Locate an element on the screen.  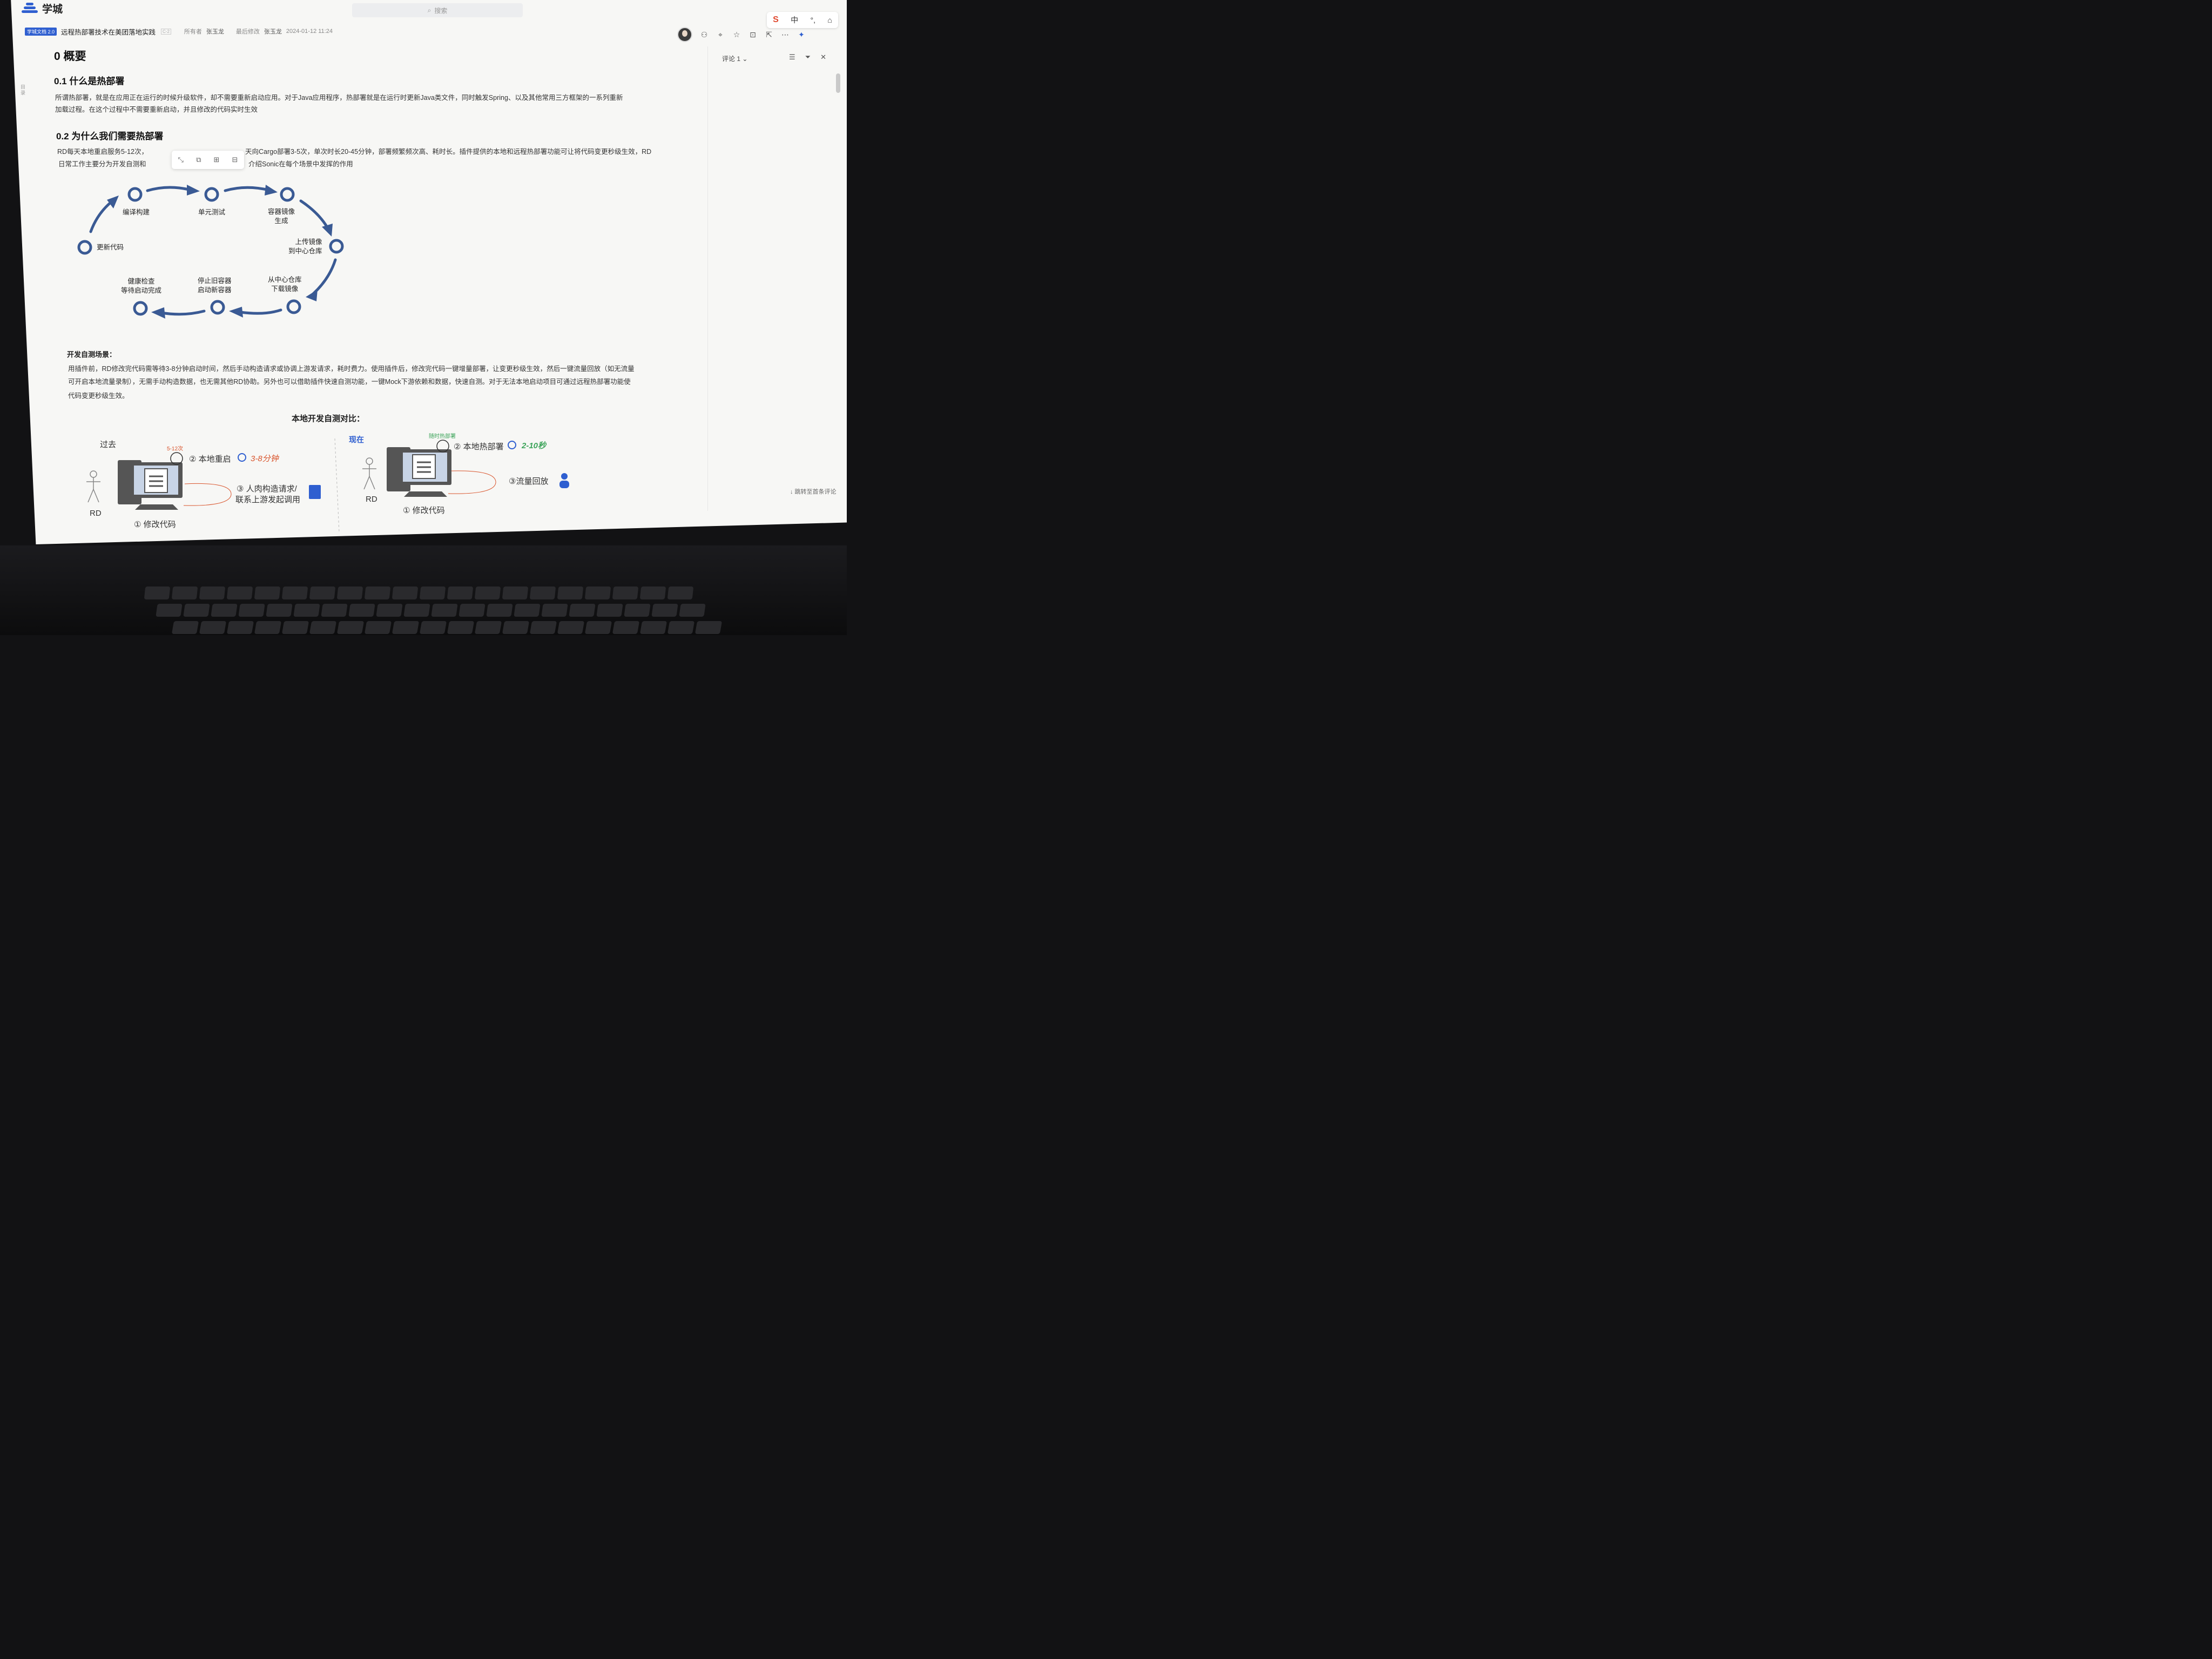
laptop-keyboard is located at coordinates (423, 590).